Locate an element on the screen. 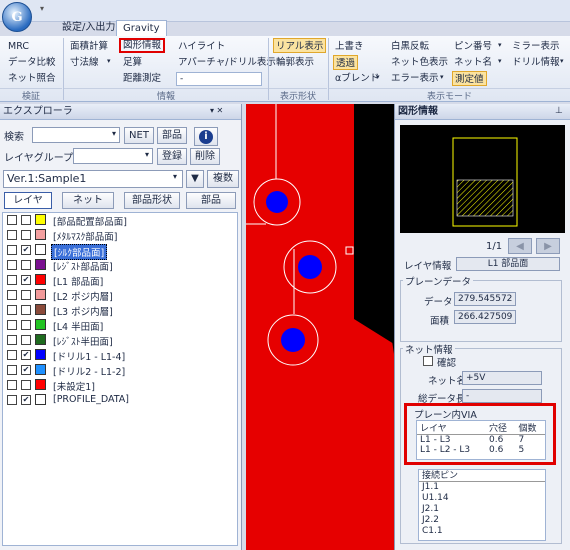  layer-row: ✔ [ｼﾙｸ部品面] is located at coordinates (120, 251).